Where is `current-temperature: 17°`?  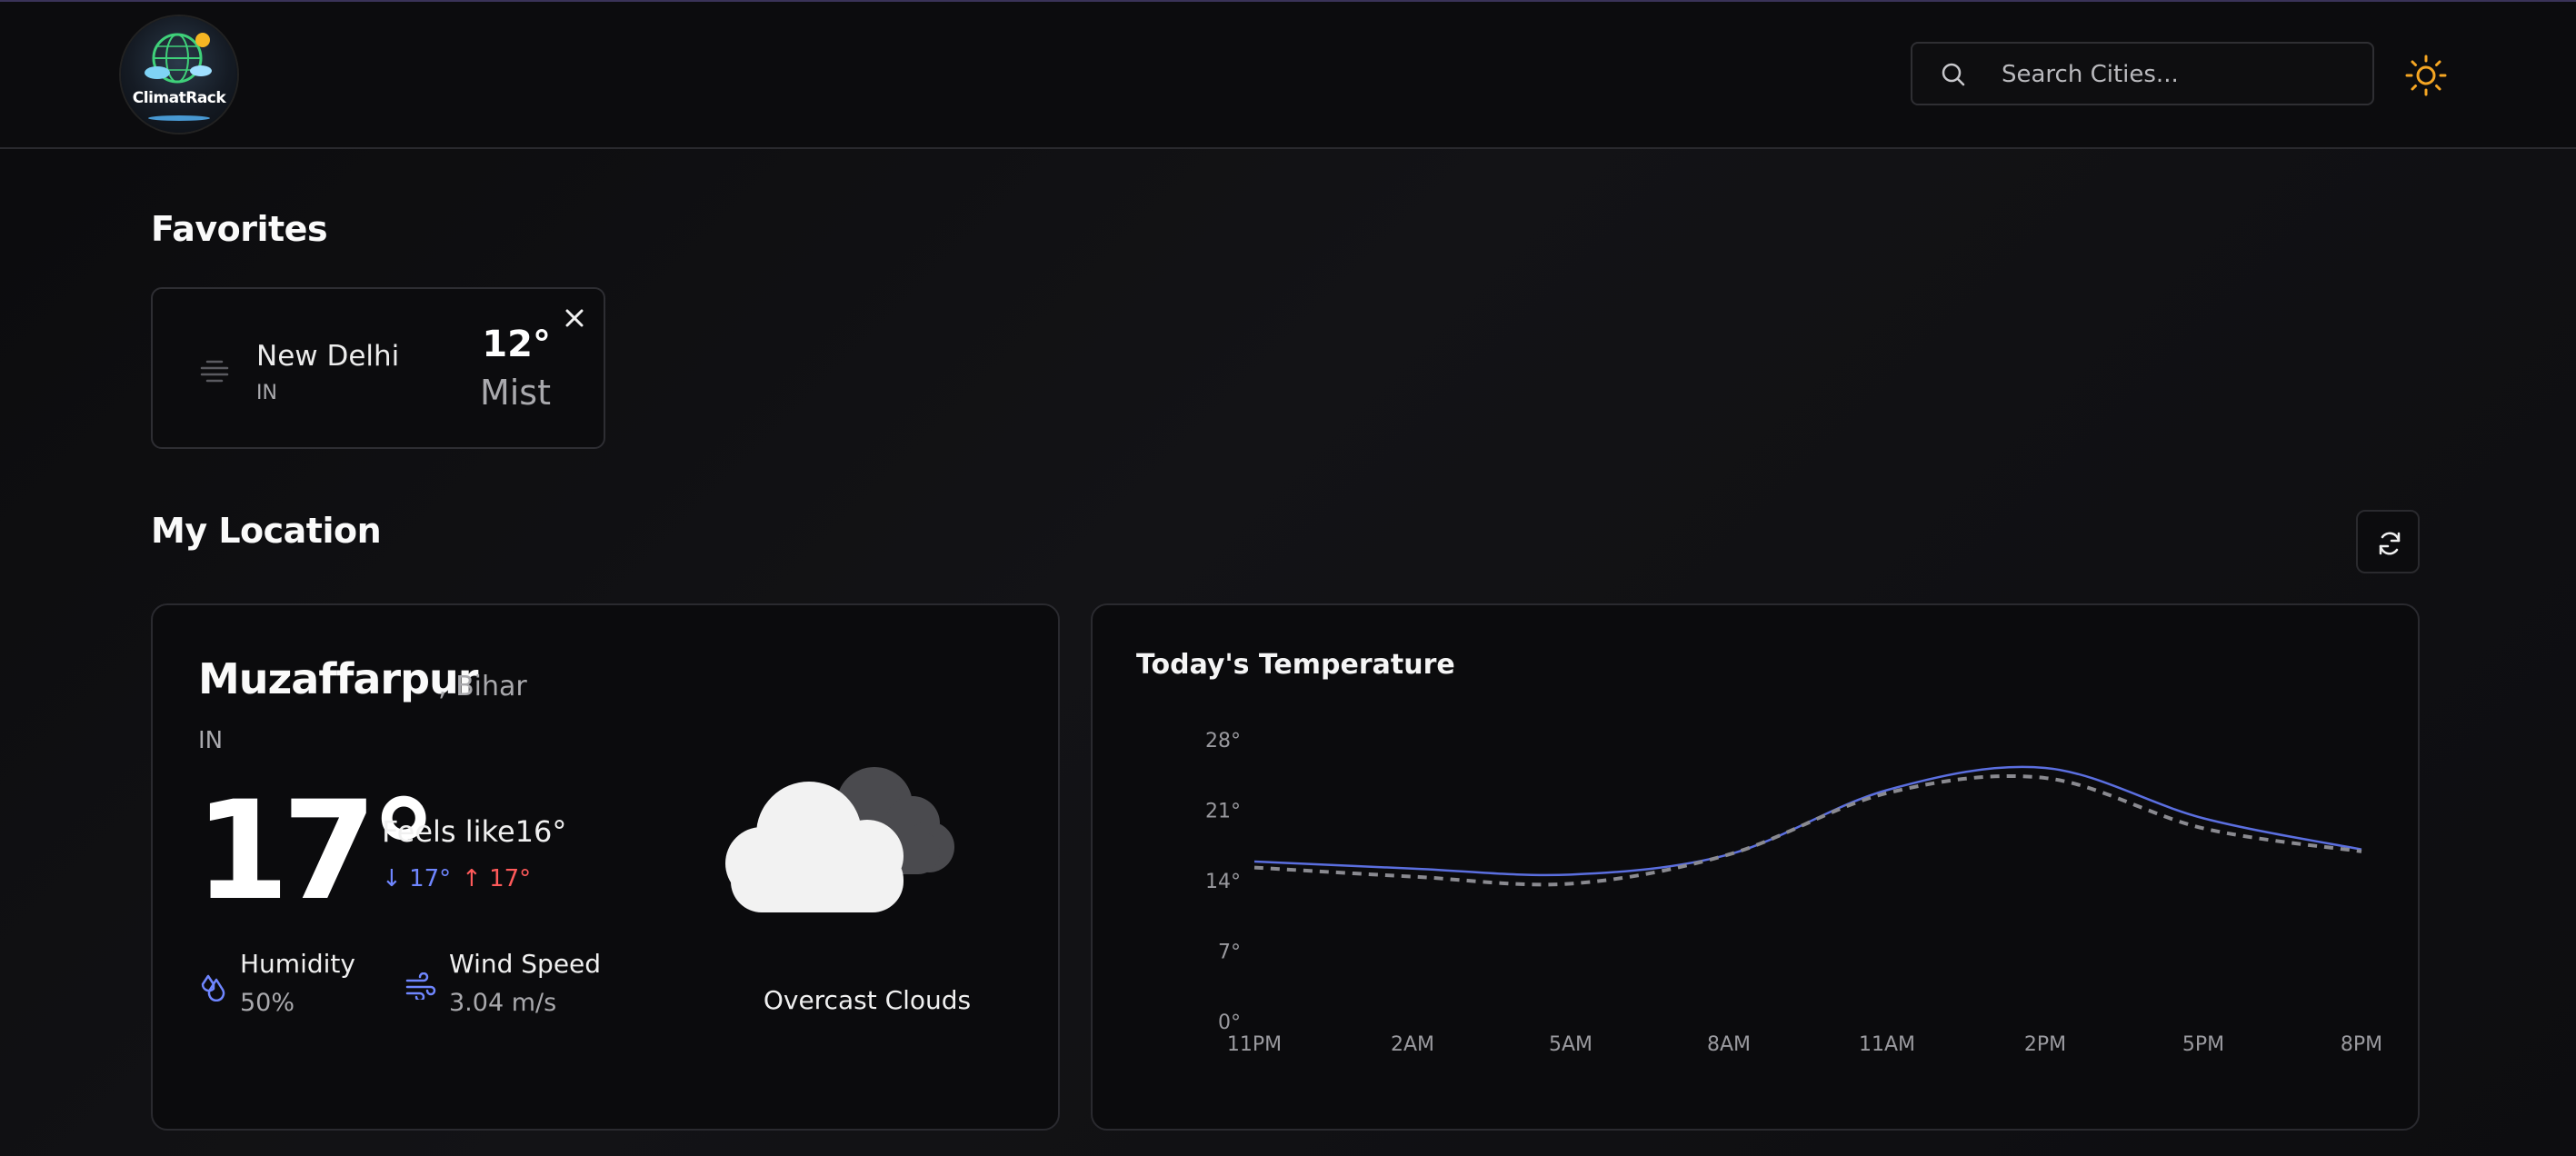 current-temperature: 17° is located at coordinates (316, 851).